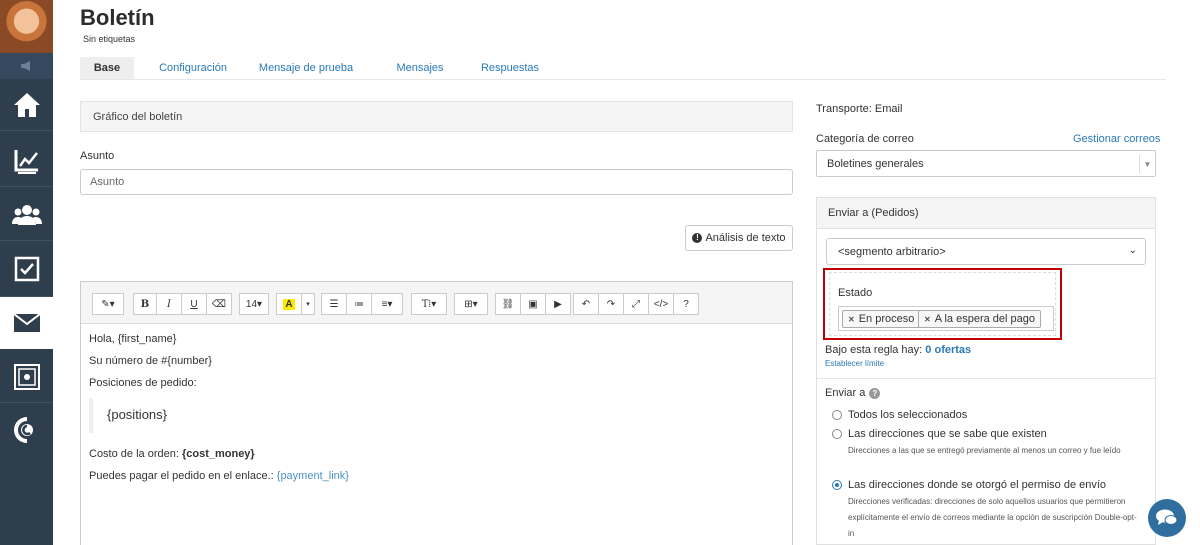 The image size is (1200, 545). What do you see at coordinates (133, 339) in the screenshot?
I see `greeting-line: Hola, {first_name}` at bounding box center [133, 339].